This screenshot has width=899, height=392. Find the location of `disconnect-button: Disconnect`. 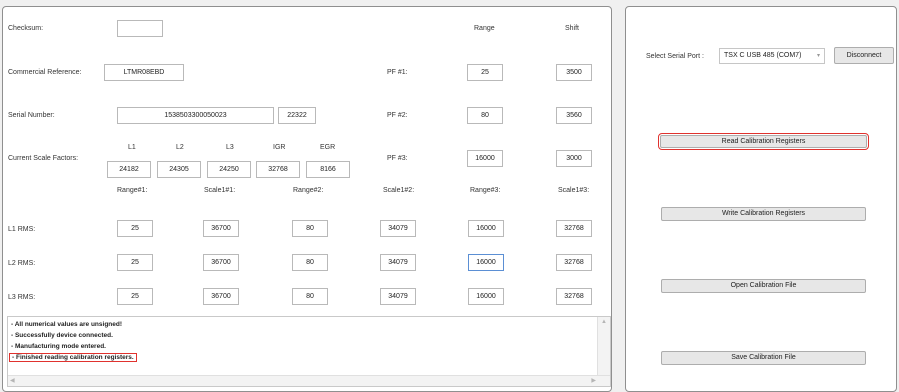

disconnect-button: Disconnect is located at coordinates (864, 55).